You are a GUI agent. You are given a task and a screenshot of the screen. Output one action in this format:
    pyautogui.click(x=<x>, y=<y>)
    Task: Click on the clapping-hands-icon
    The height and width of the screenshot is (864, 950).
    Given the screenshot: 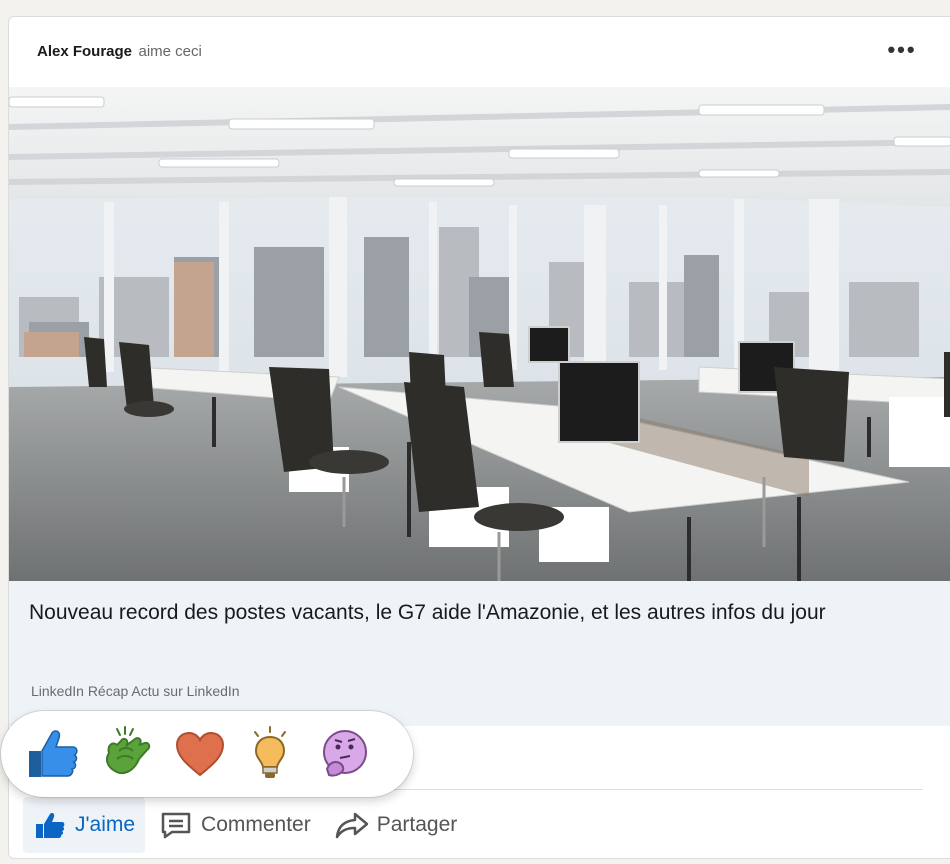 What is the action you would take?
    pyautogui.click(x=128, y=750)
    